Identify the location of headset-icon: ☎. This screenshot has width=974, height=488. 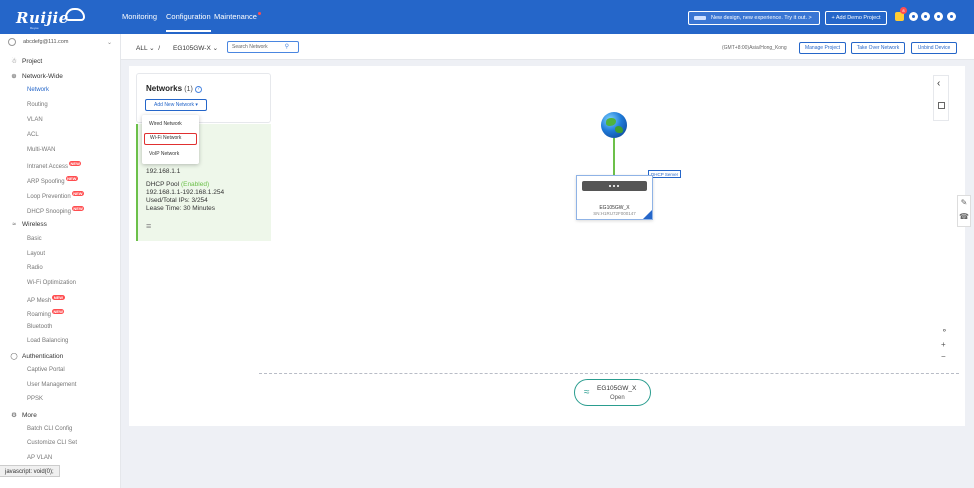
(964, 217).